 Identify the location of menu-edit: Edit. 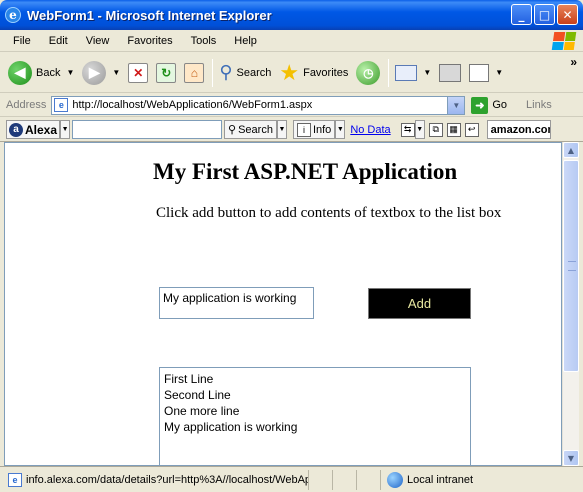
(58, 41).